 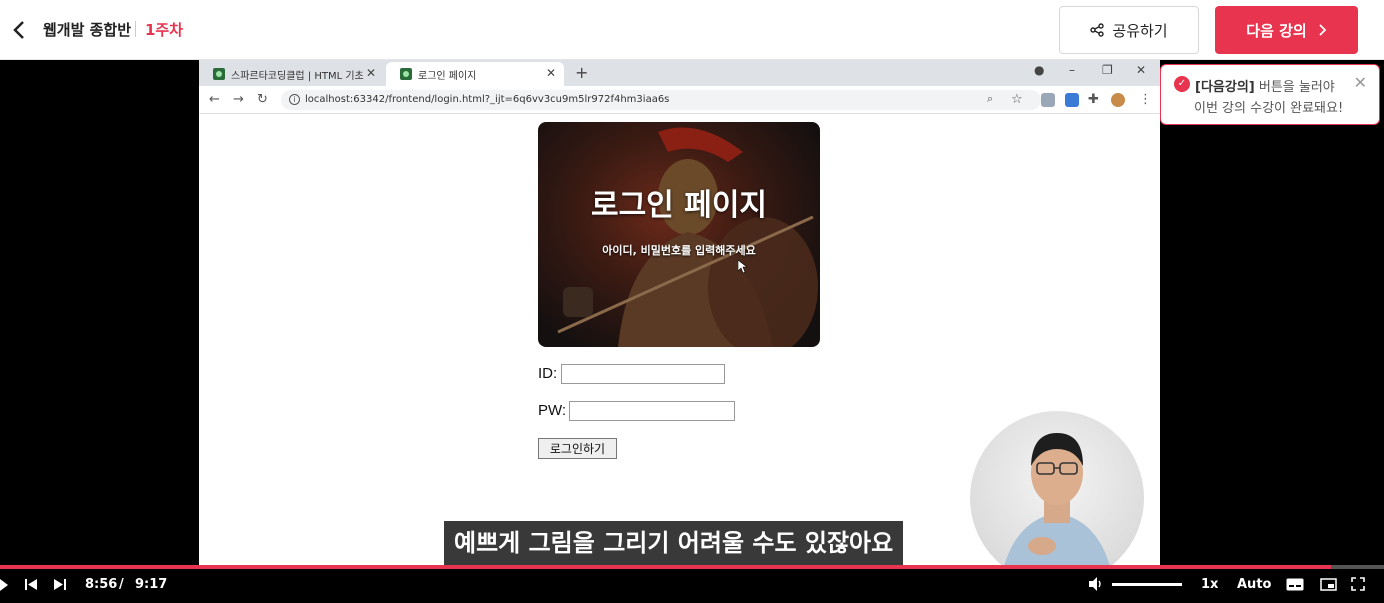 I want to click on volume-icon, so click(x=1096, y=584).